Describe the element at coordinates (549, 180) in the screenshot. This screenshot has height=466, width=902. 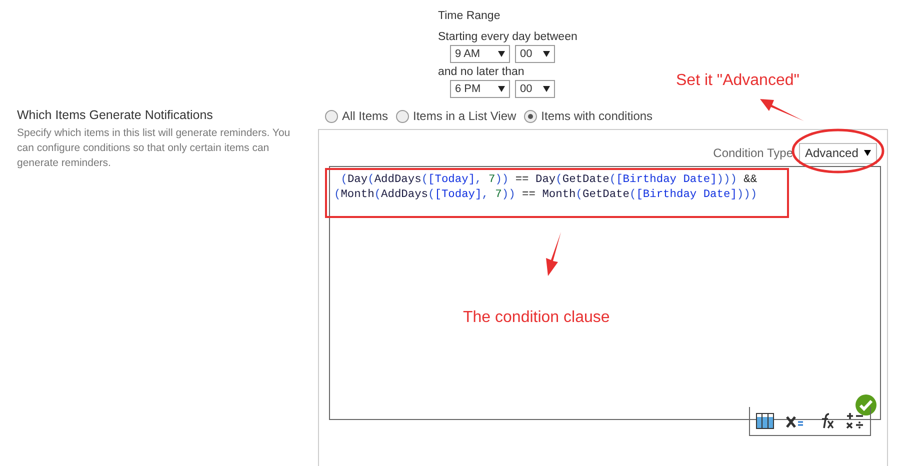
I see `code-line: (Day(AddDays([Today], 7)) == Day(GetDate([Birthday Date]))) &&` at that location.